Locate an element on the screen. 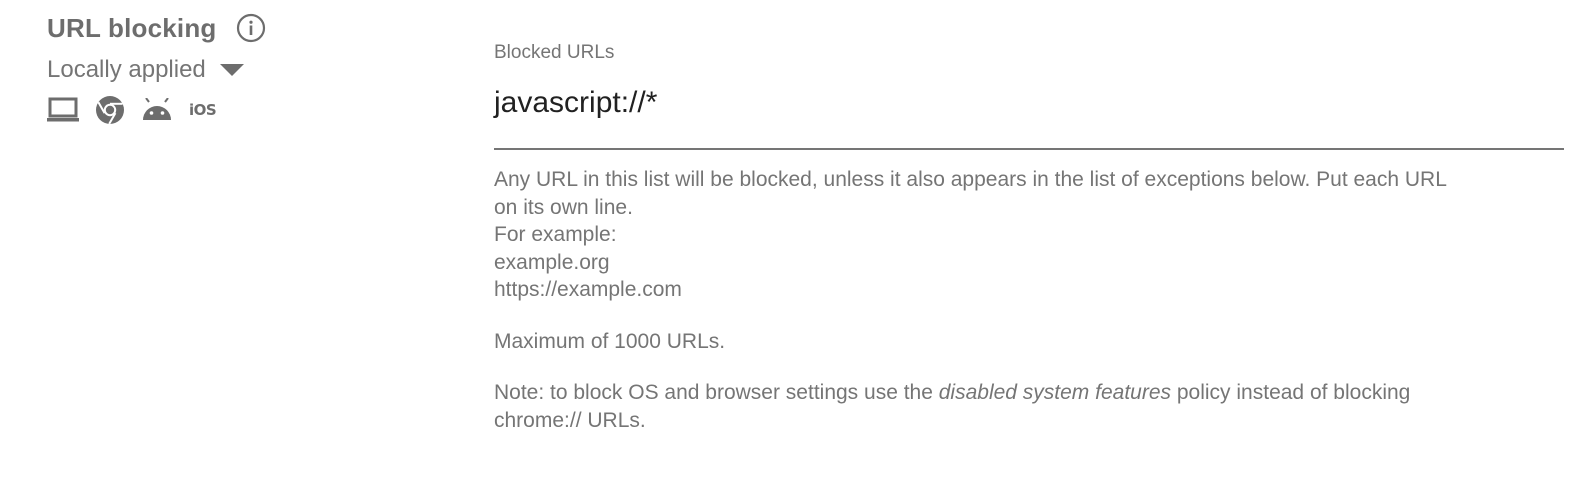 This screenshot has width=1584, height=480. info-icon is located at coordinates (251, 28).